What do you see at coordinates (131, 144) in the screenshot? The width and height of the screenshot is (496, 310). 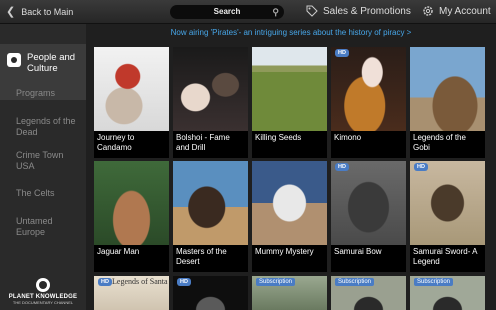 I see `program-title: Journey to Candamo` at bounding box center [131, 144].